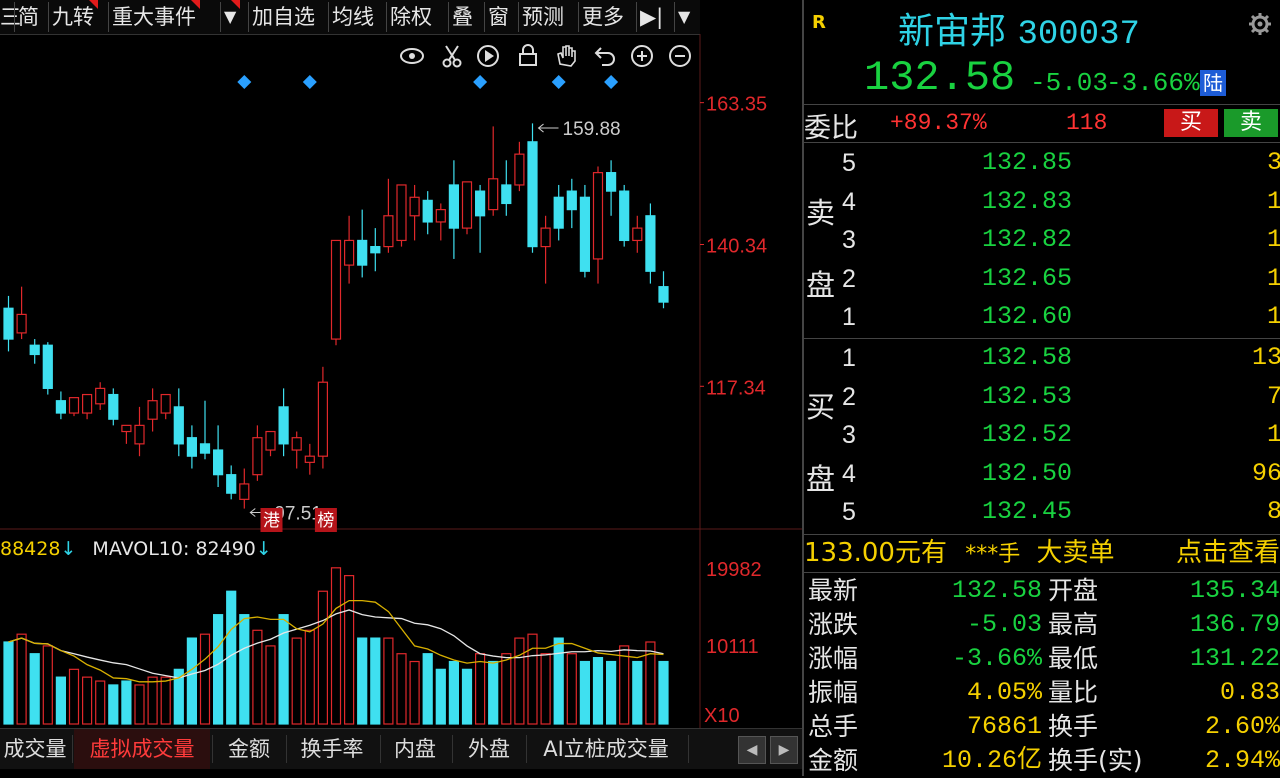 This screenshot has height=778, width=1280. Describe the element at coordinates (156, 17) in the screenshot. I see `menu-item-major-events: 重大事件` at that location.